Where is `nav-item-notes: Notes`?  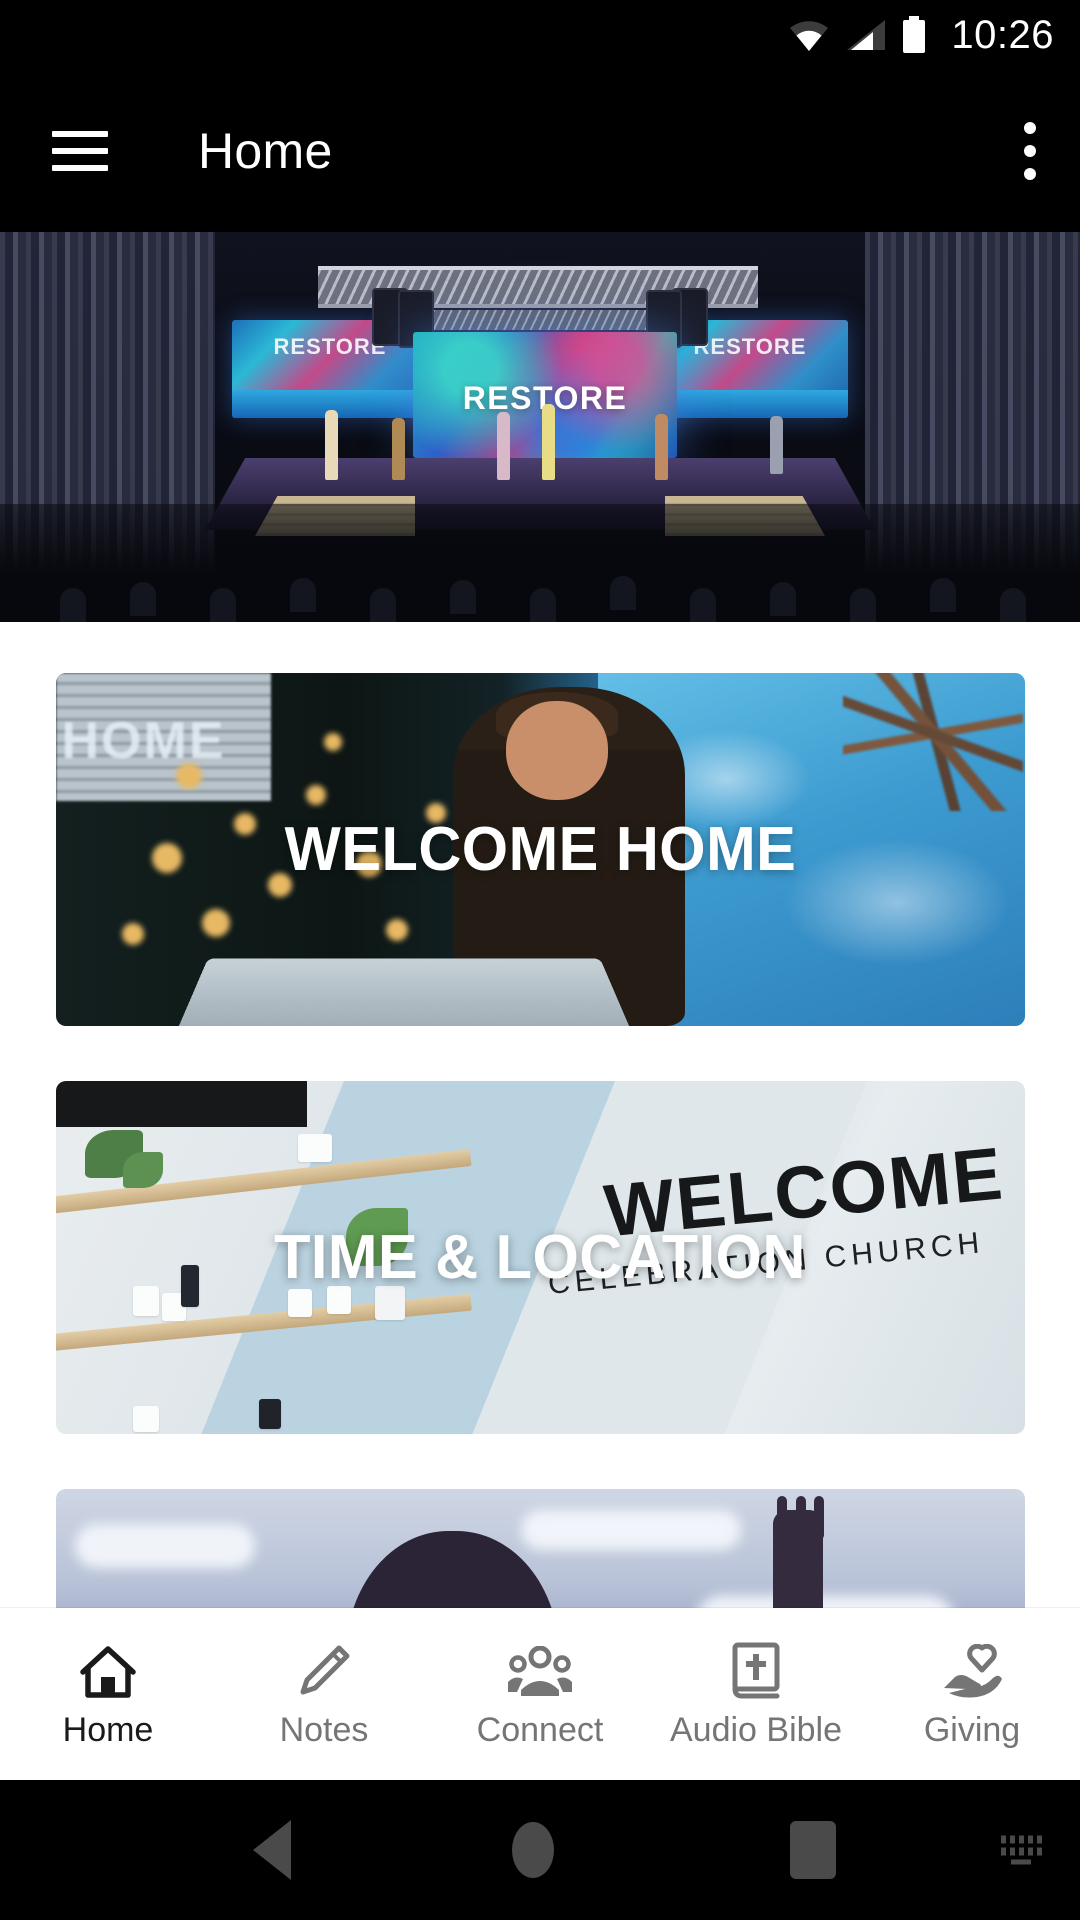
nav-item-notes: Notes is located at coordinates (324, 1694).